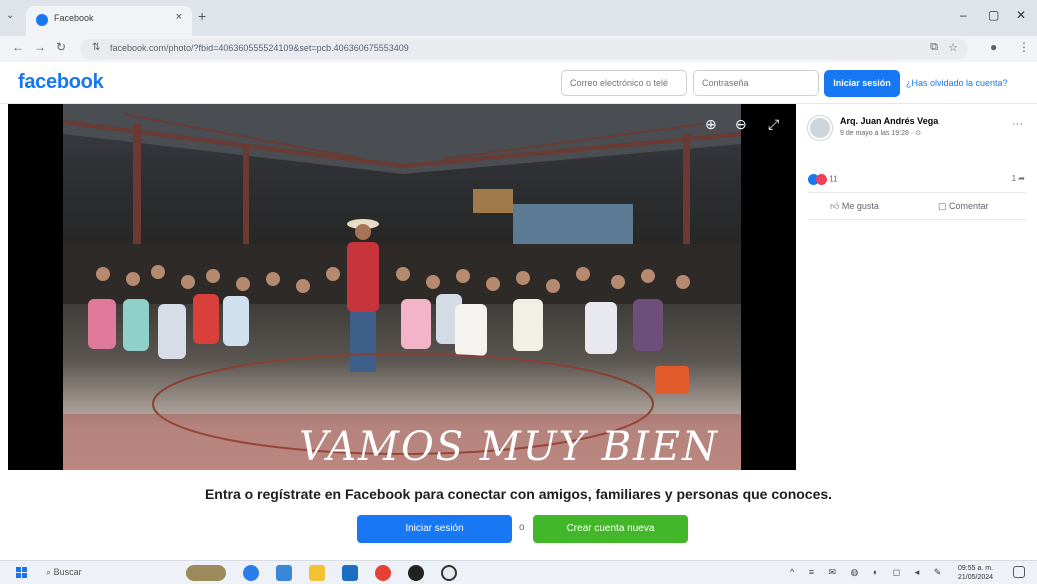  Describe the element at coordinates (284, 573) in the screenshot. I see `task-view-icon` at that location.